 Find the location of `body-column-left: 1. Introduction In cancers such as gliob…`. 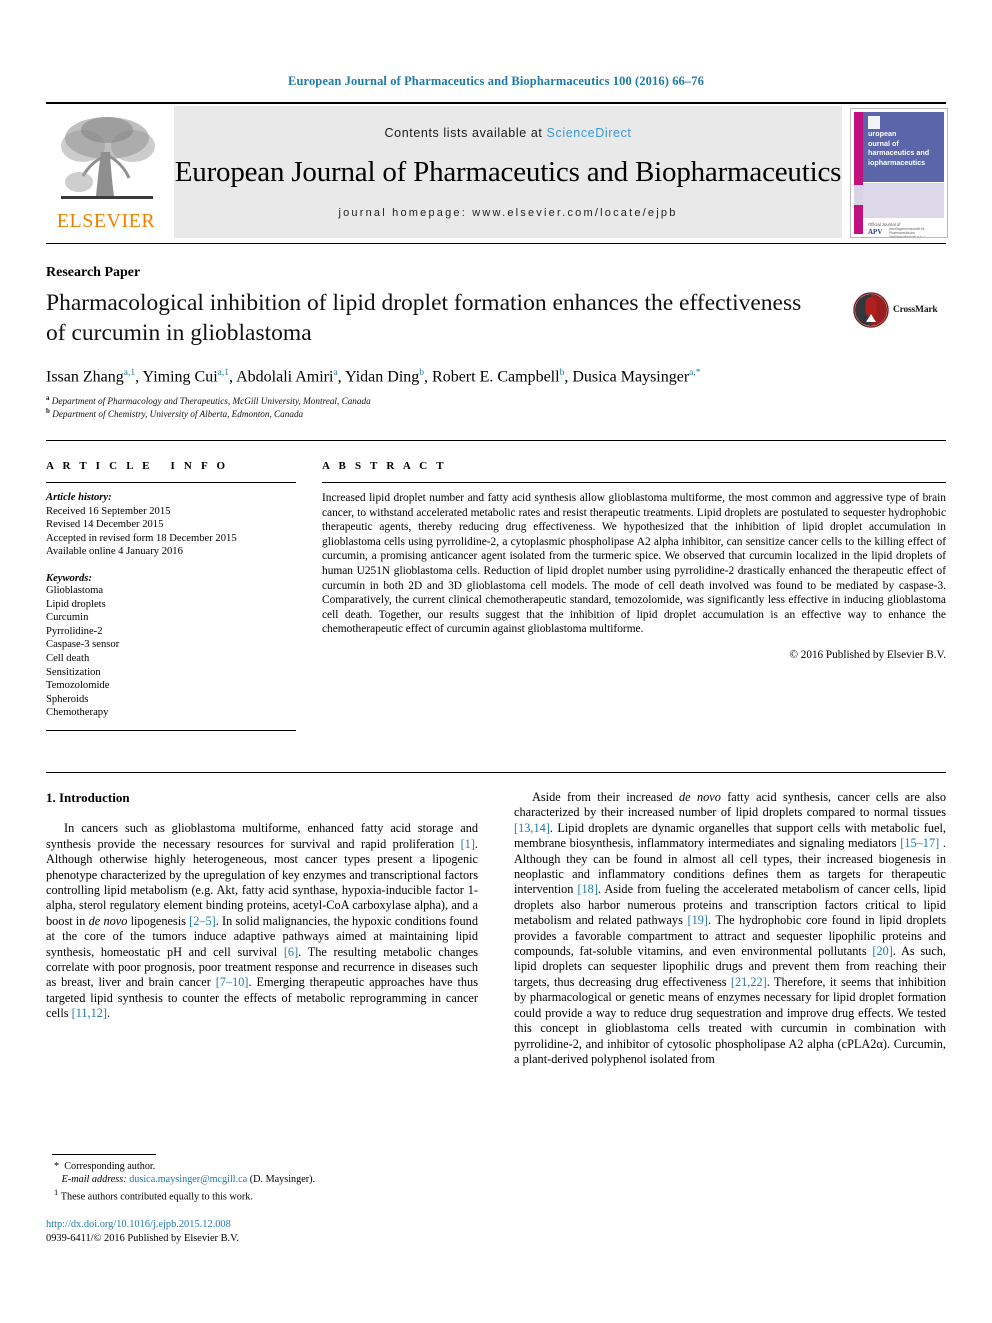

body-column-left: 1. Introduction In cancers such as gliob… is located at coordinates (262, 906).